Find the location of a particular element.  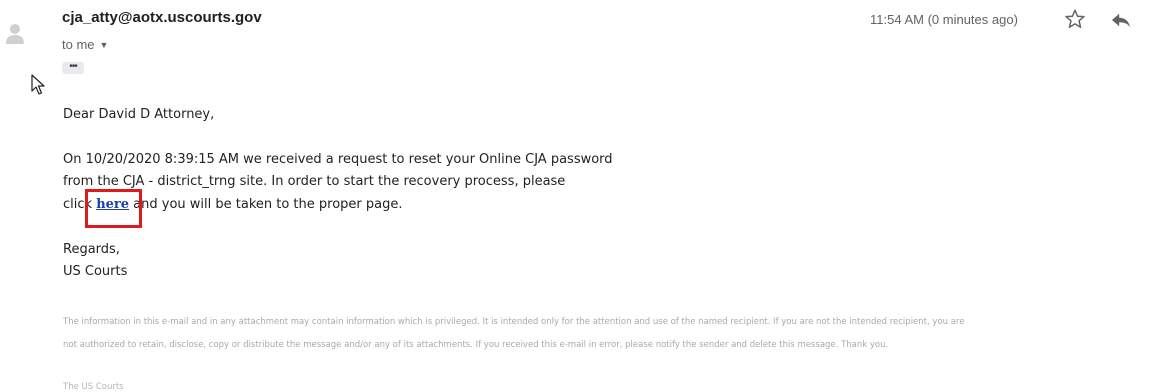

reply-icon is located at coordinates (1121, 22).